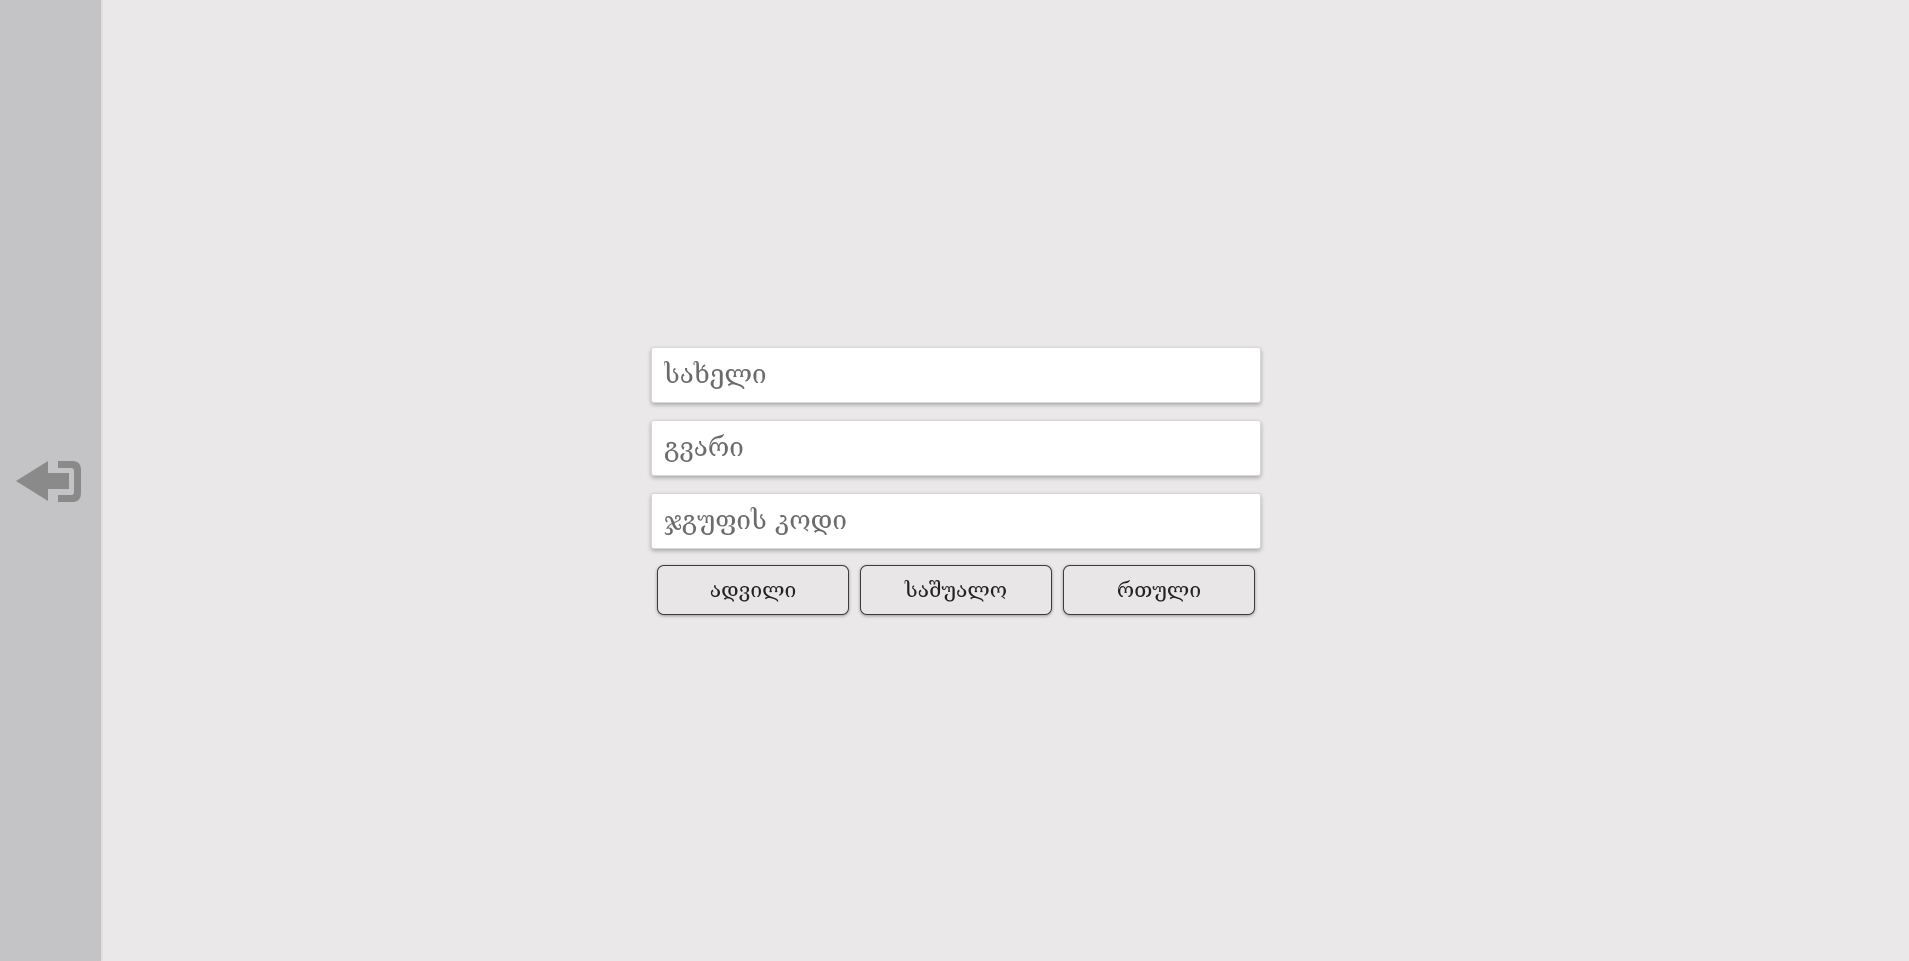  I want to click on medium-button: საშუალო, so click(956, 590).